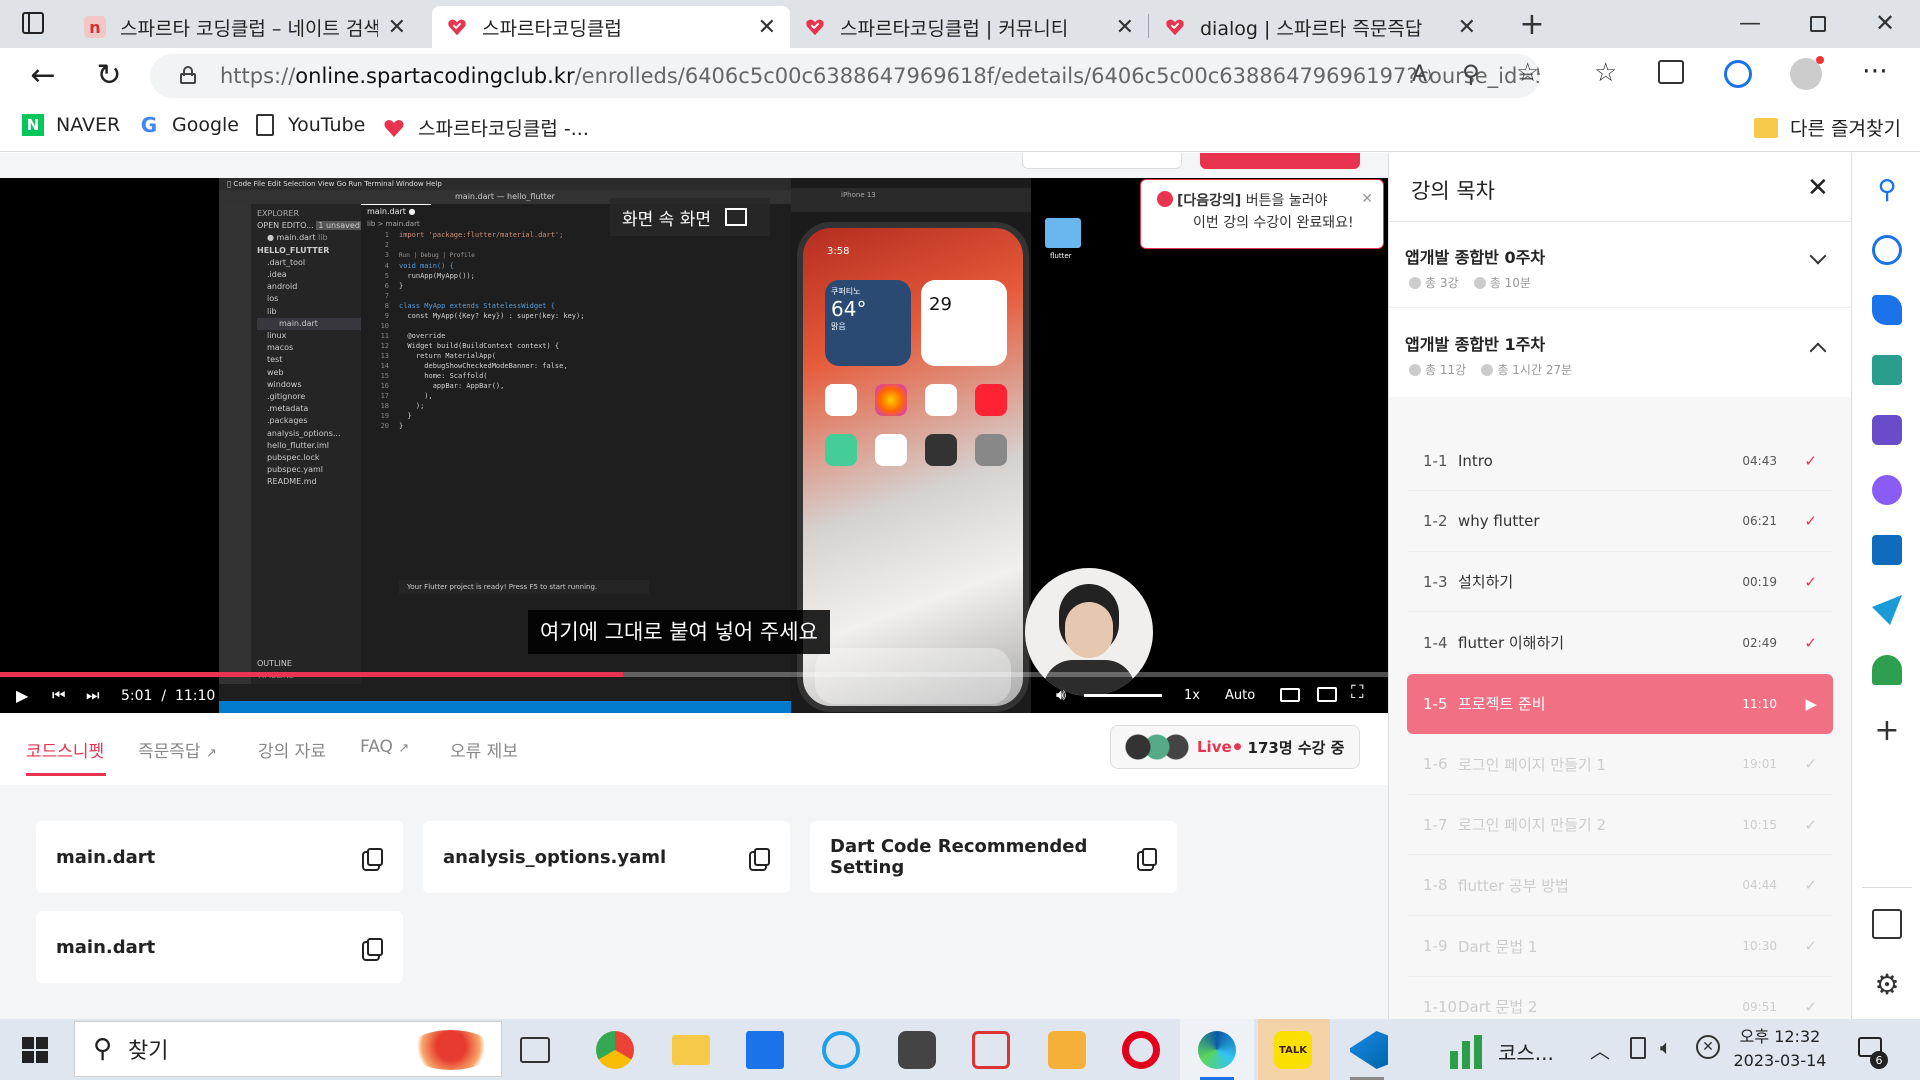 The image size is (1920, 1080). I want to click on settings-icon: ⚙, so click(1887, 984).